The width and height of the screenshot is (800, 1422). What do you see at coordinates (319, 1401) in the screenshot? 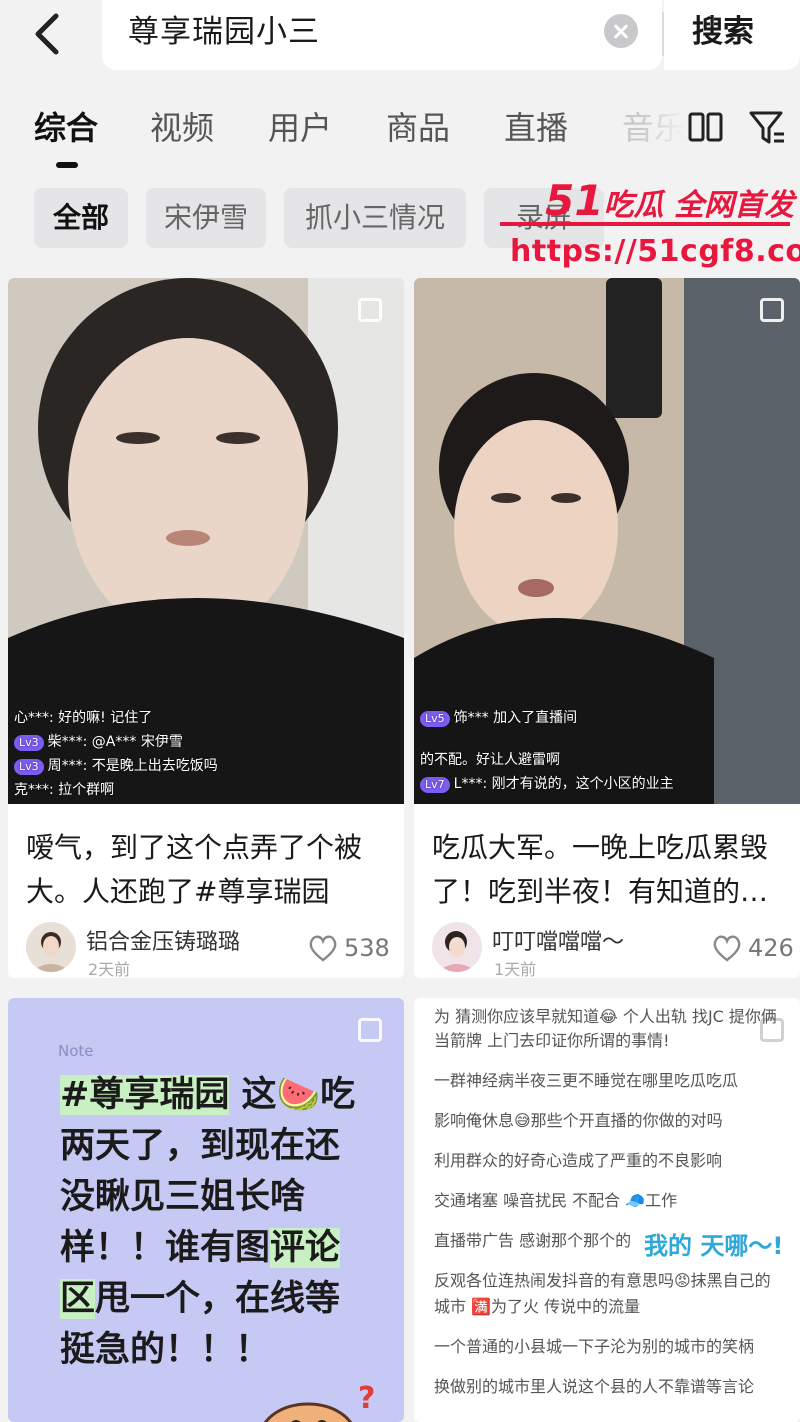
I see `thinking-face-icon: ?` at bounding box center [319, 1401].